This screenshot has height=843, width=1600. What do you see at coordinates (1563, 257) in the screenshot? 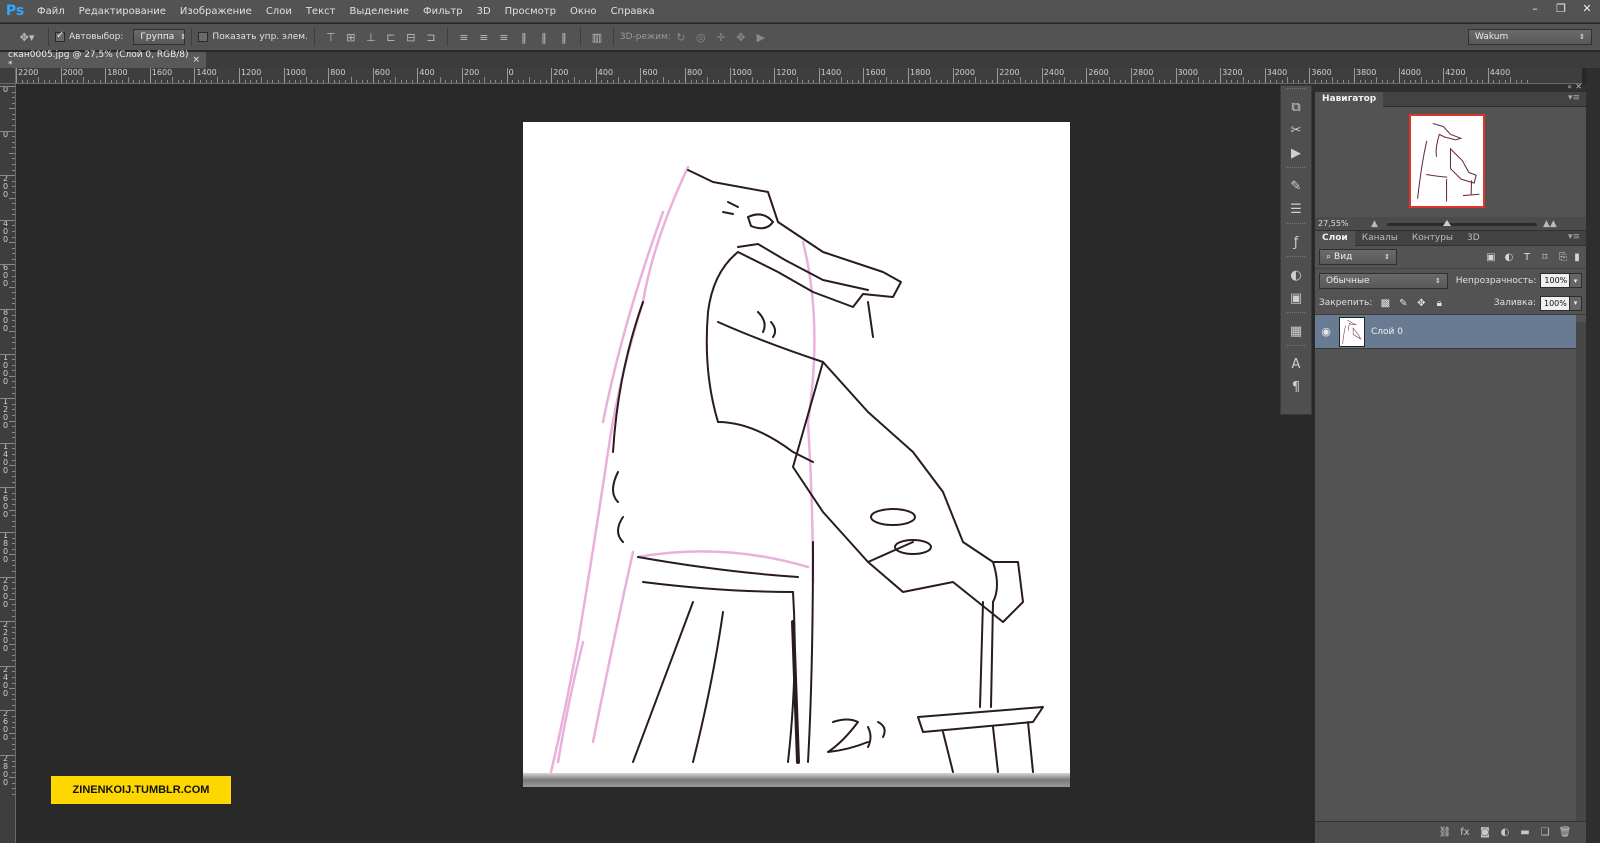
I see `filter-smart-icon: ⎘` at bounding box center [1563, 257].